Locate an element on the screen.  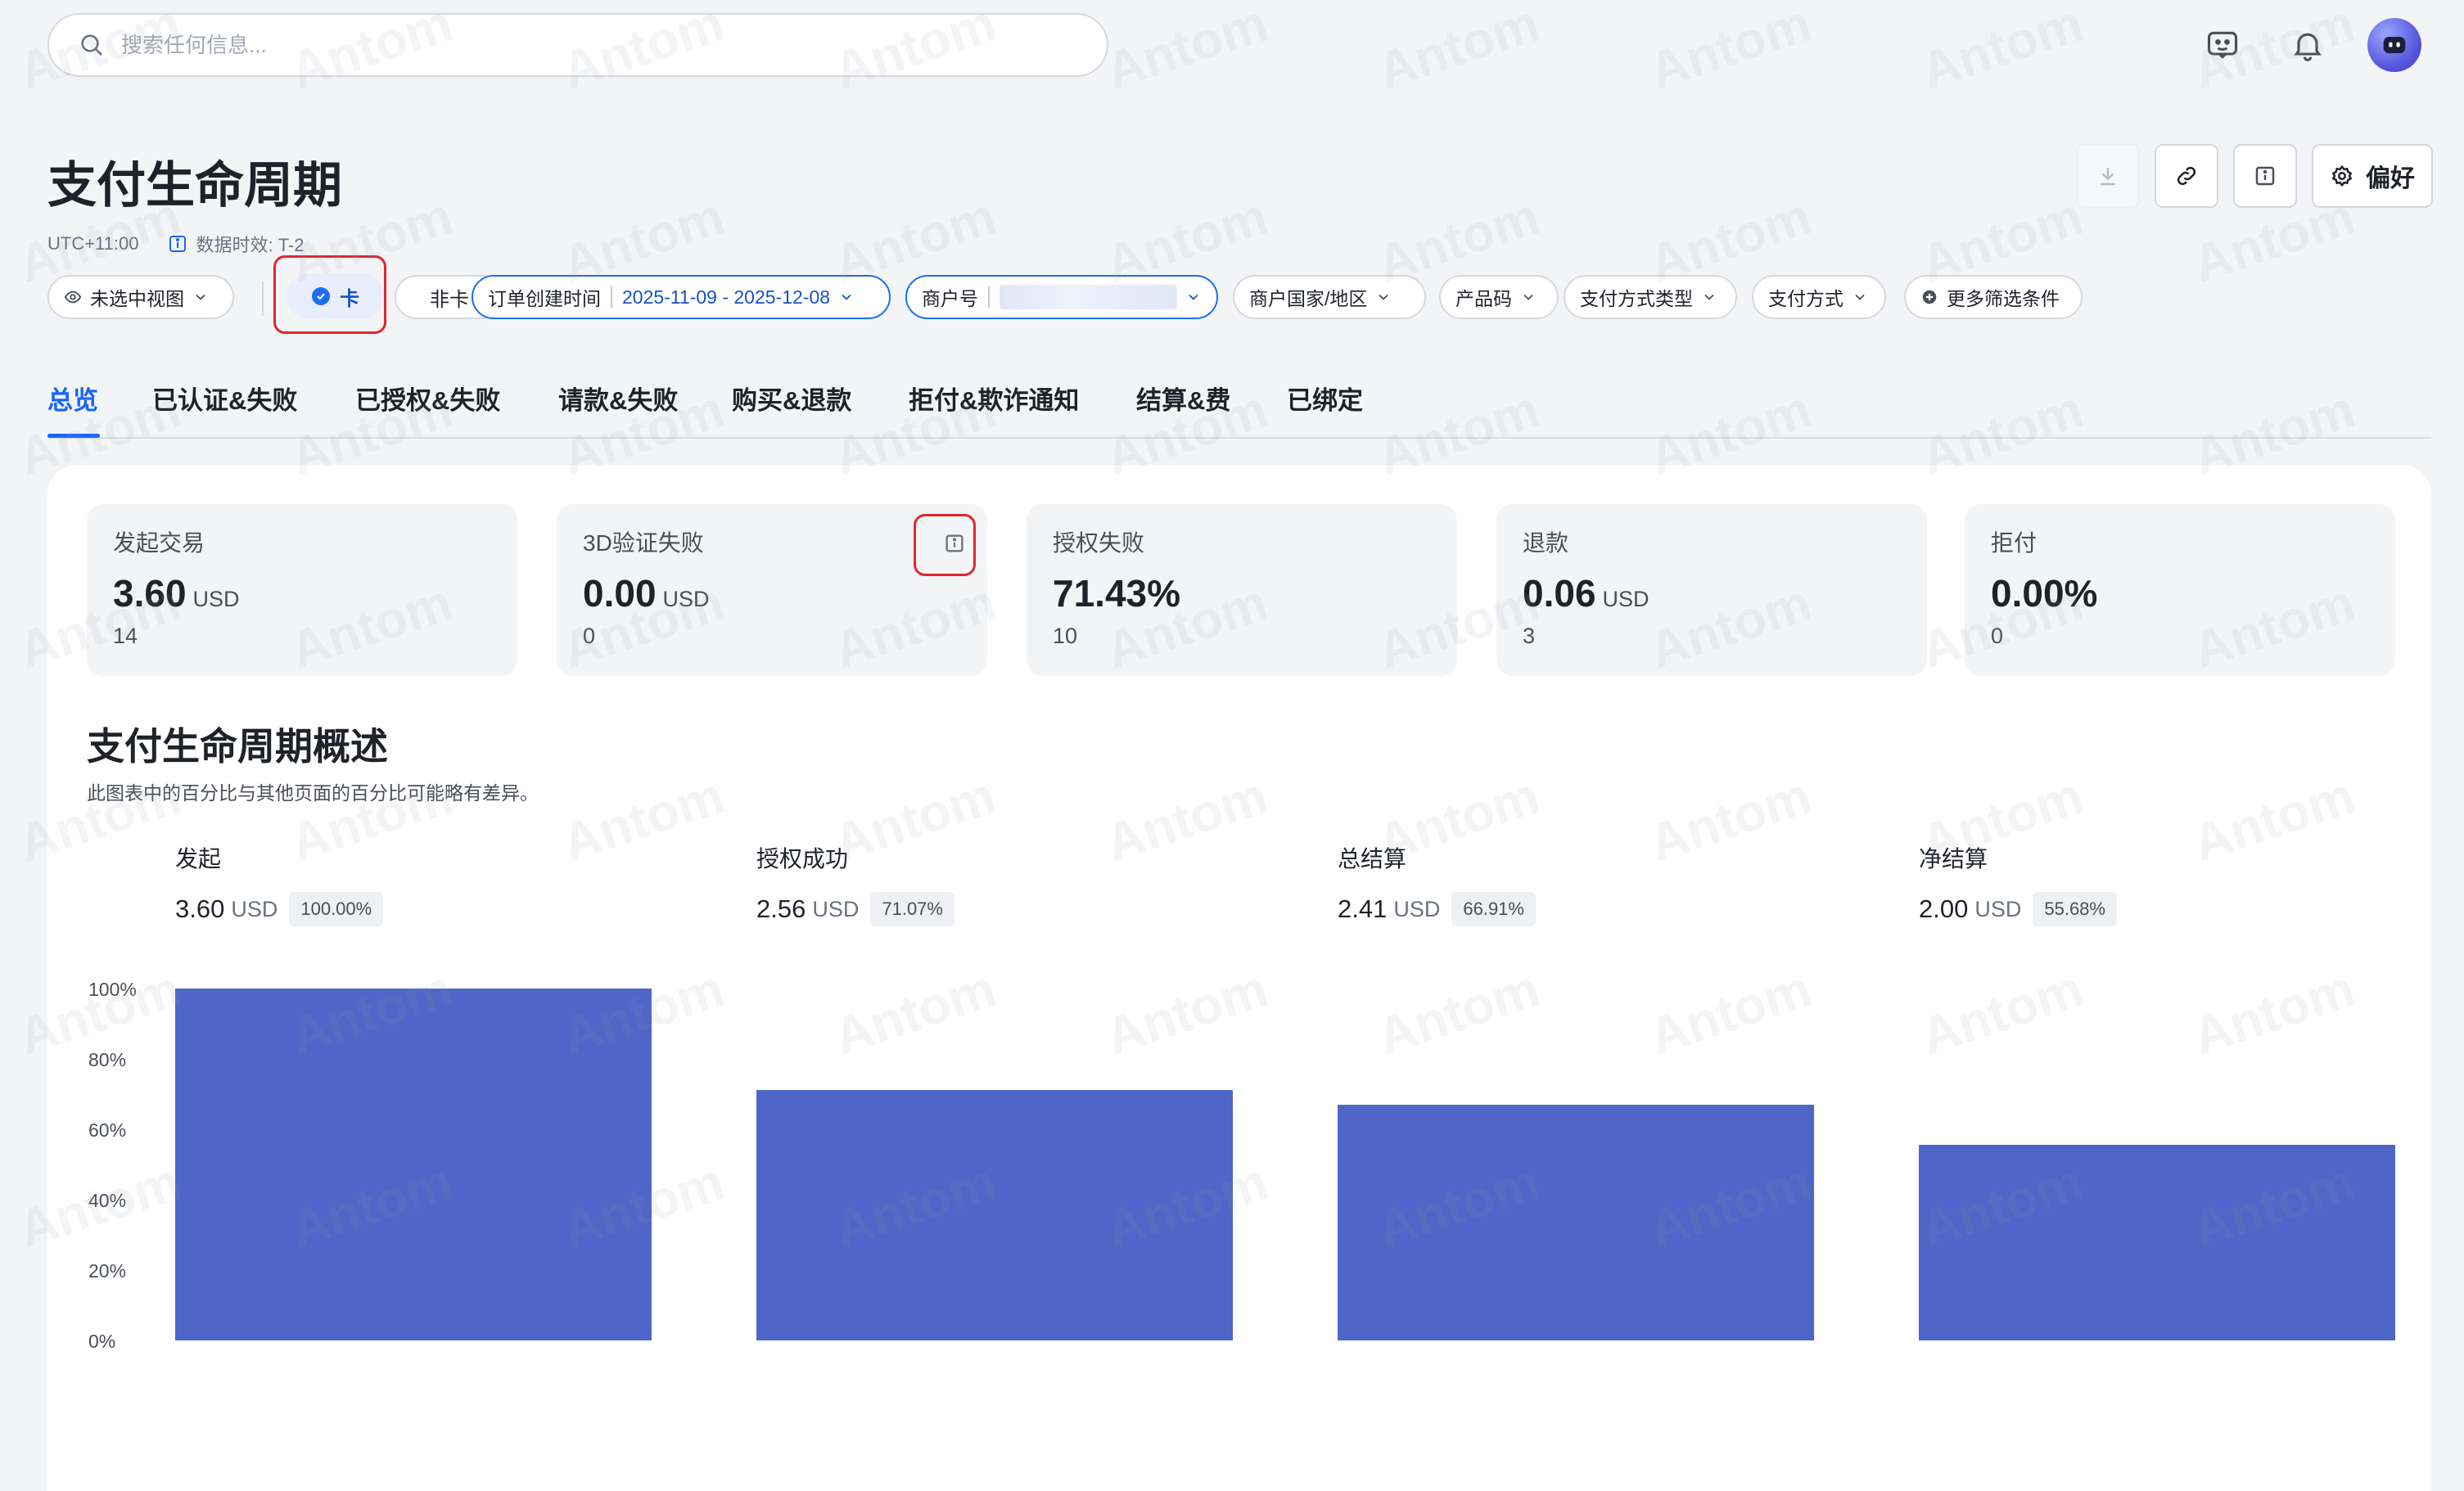
masked-merchant-id is located at coordinates (1089, 297).